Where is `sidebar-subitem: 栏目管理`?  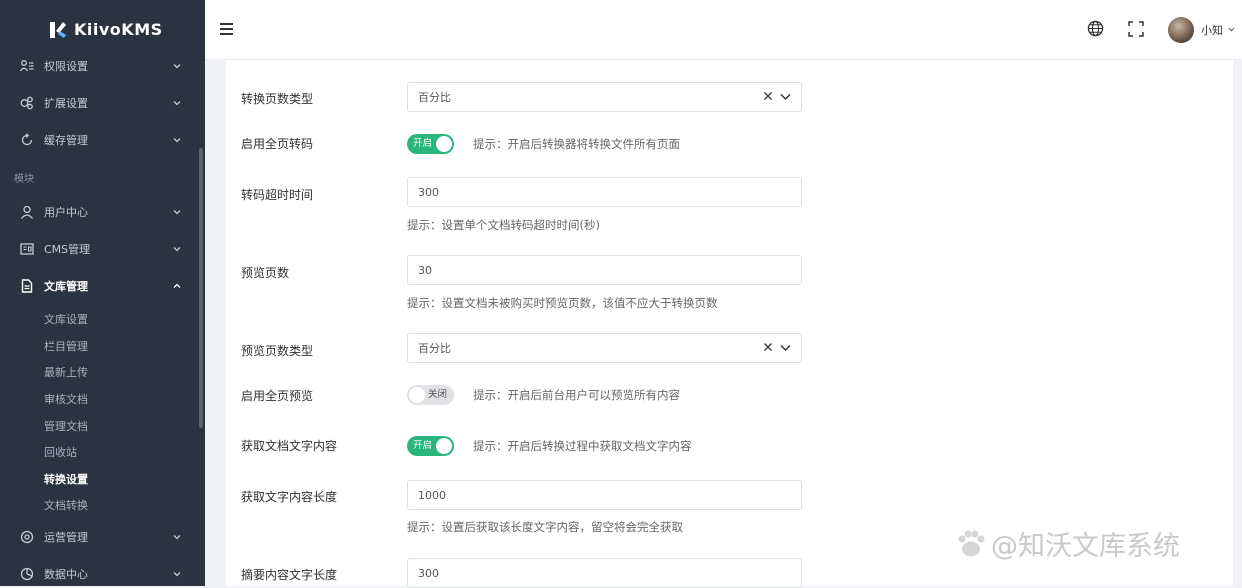
sidebar-subitem: 栏目管理 is located at coordinates (66, 346).